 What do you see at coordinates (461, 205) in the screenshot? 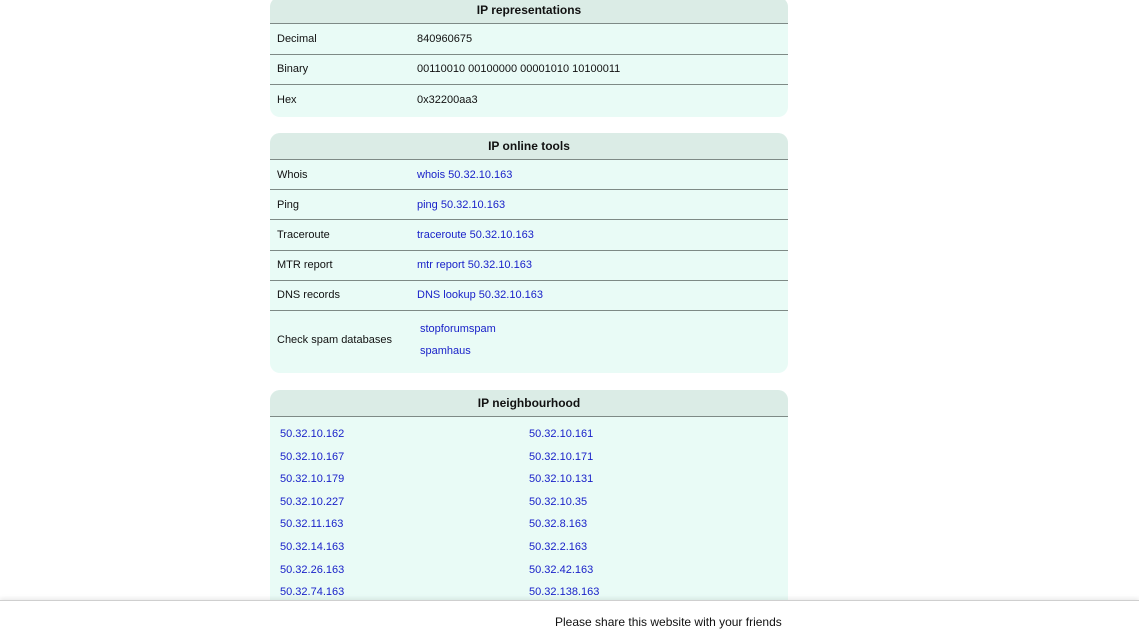
I see `ping-link: ping 50.32.10.163` at bounding box center [461, 205].